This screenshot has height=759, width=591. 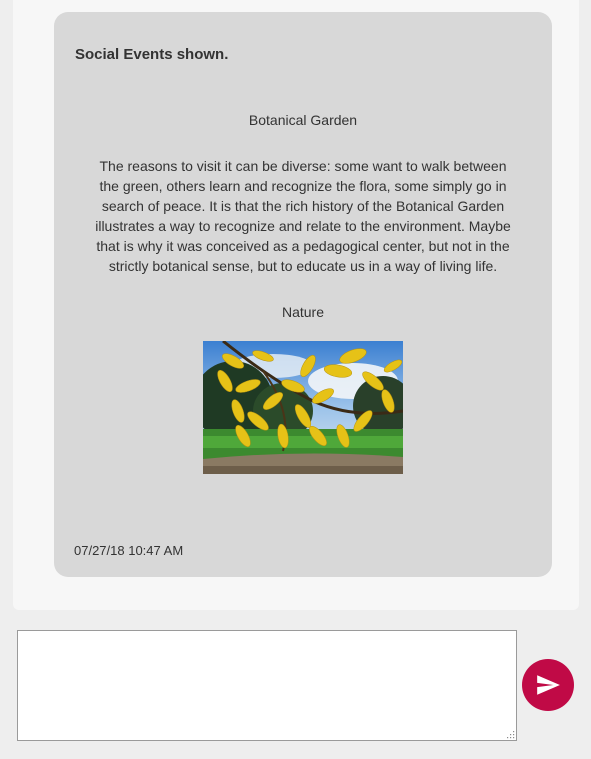 I want to click on message-heading: Social Events shown., so click(x=152, y=54).